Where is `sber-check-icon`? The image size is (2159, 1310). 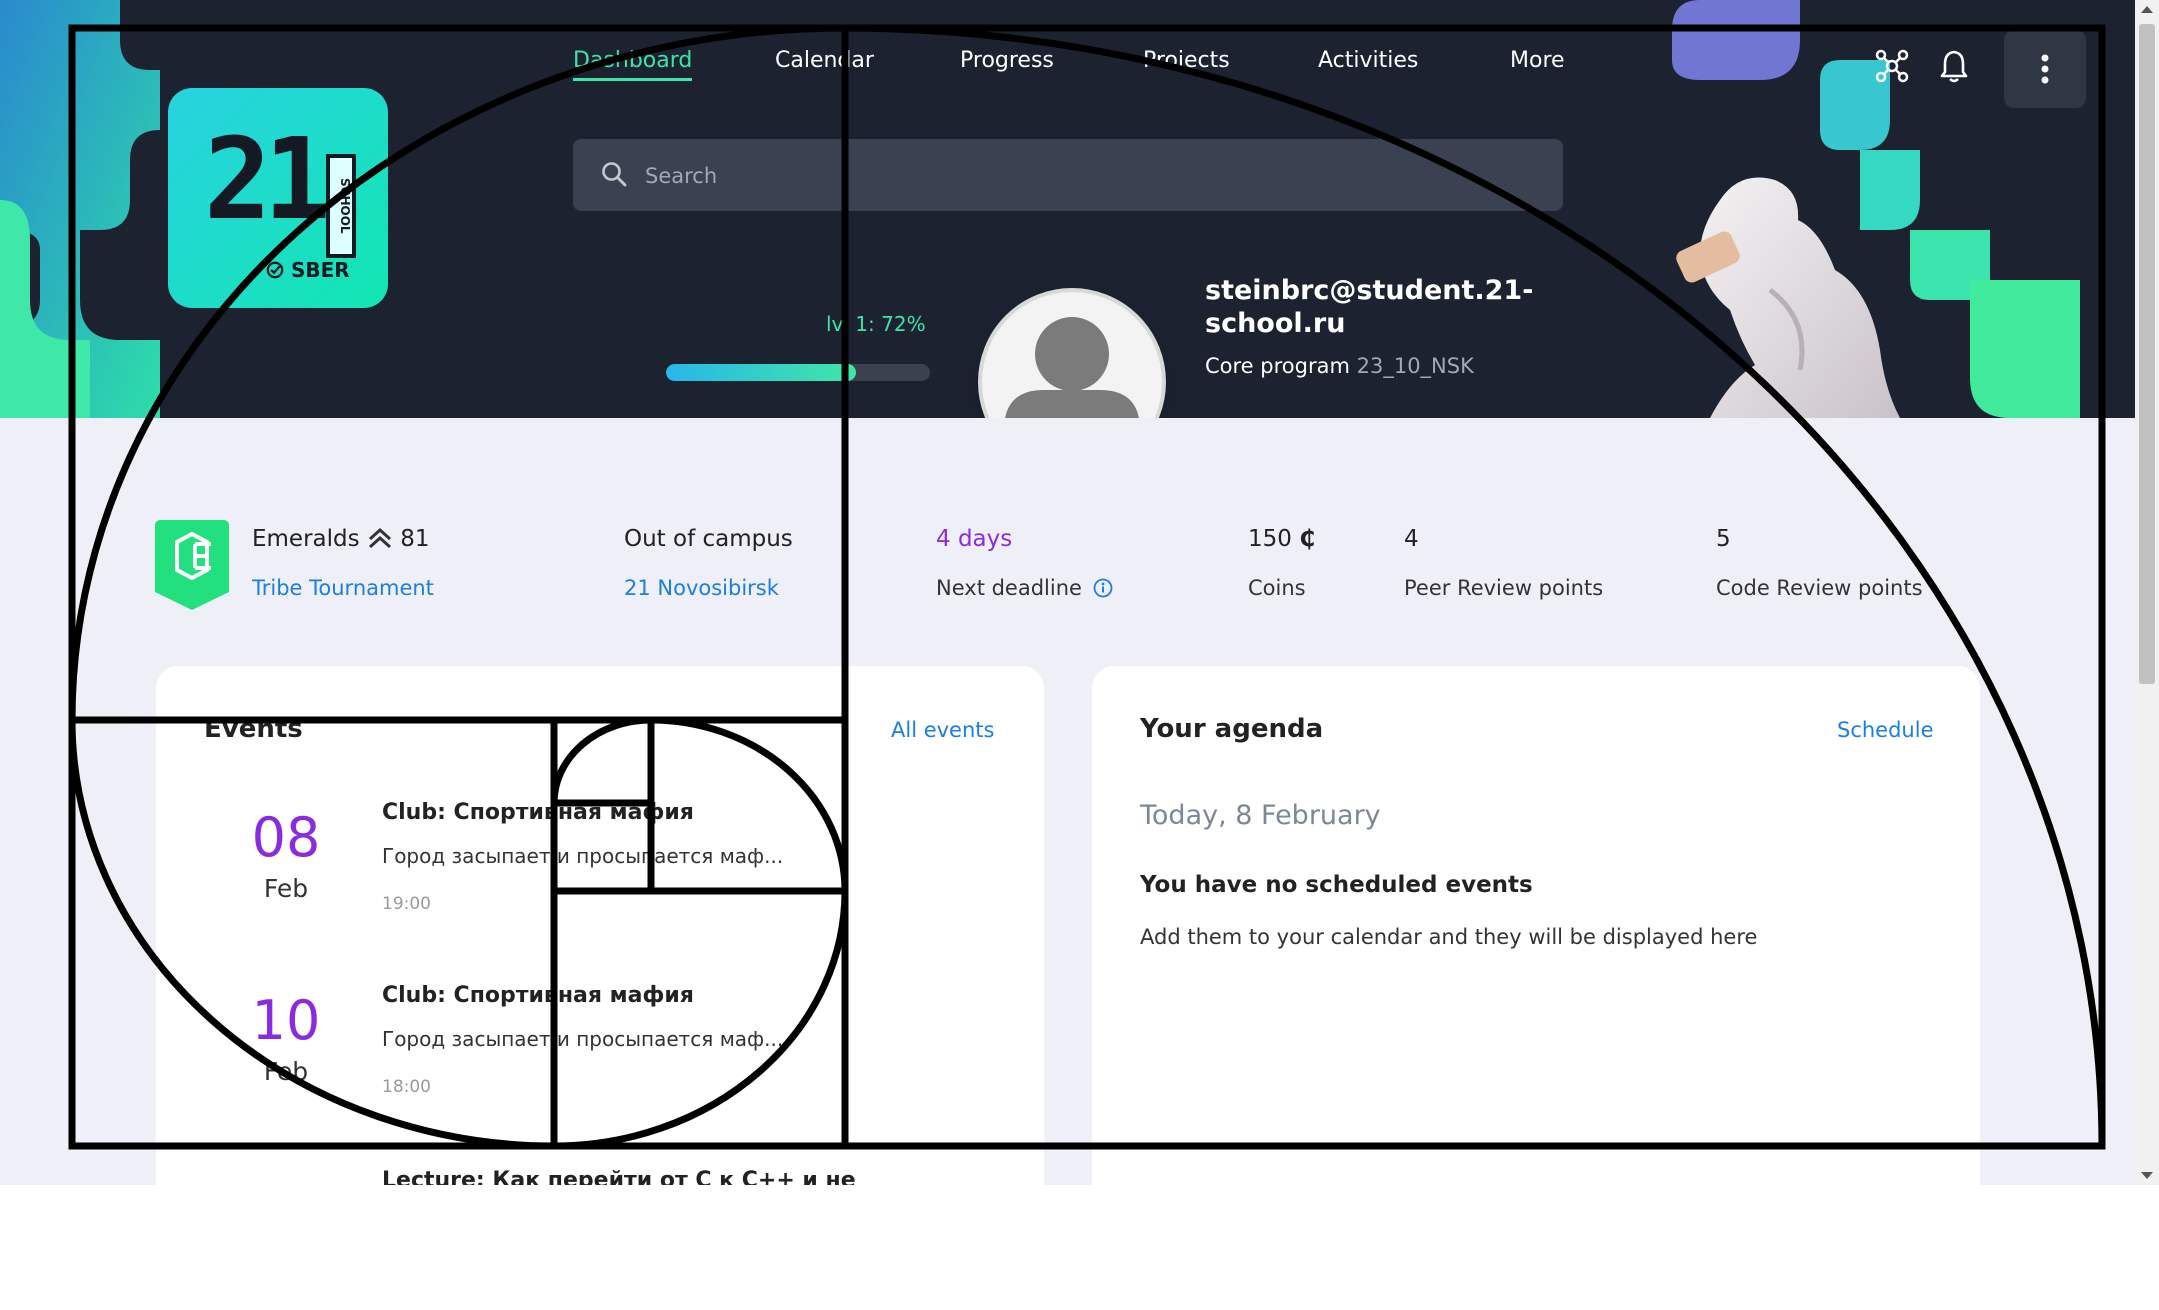 sber-check-icon is located at coordinates (275, 270).